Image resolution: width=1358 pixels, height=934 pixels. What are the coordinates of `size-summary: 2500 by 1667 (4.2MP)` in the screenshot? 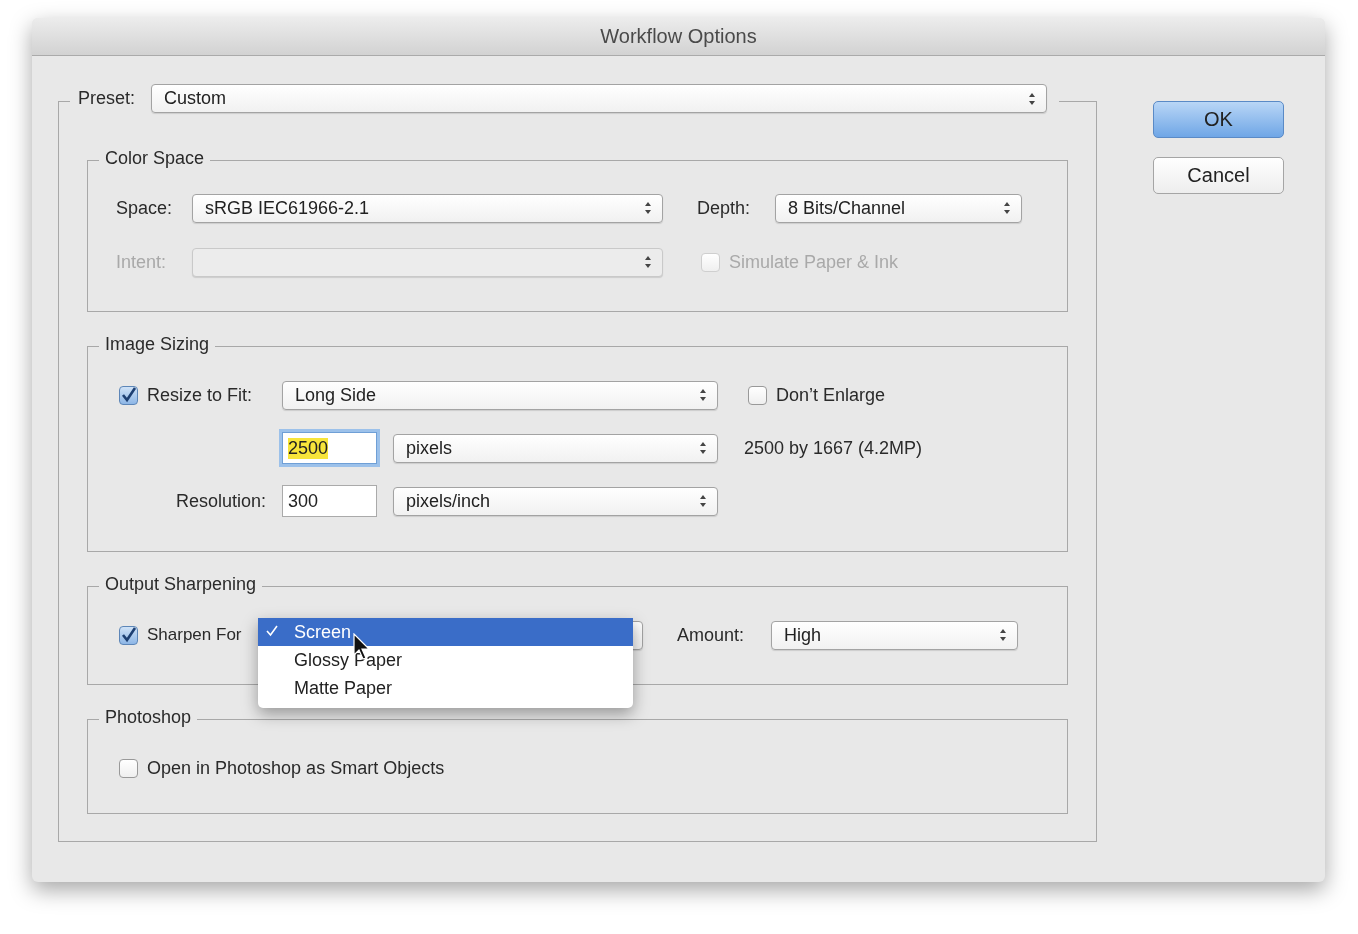 It's located at (833, 448).